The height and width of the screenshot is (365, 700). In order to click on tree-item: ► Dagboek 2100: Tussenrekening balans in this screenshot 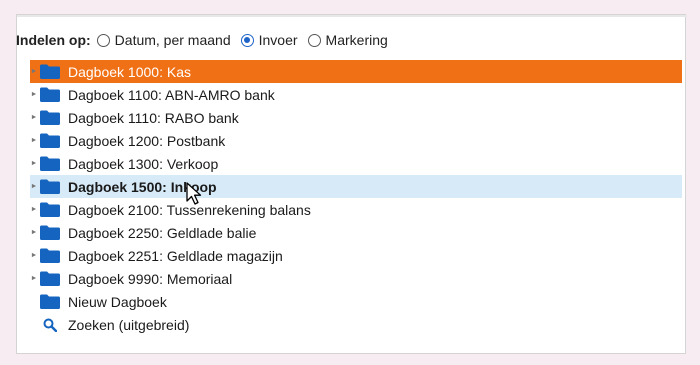, I will do `click(356, 209)`.